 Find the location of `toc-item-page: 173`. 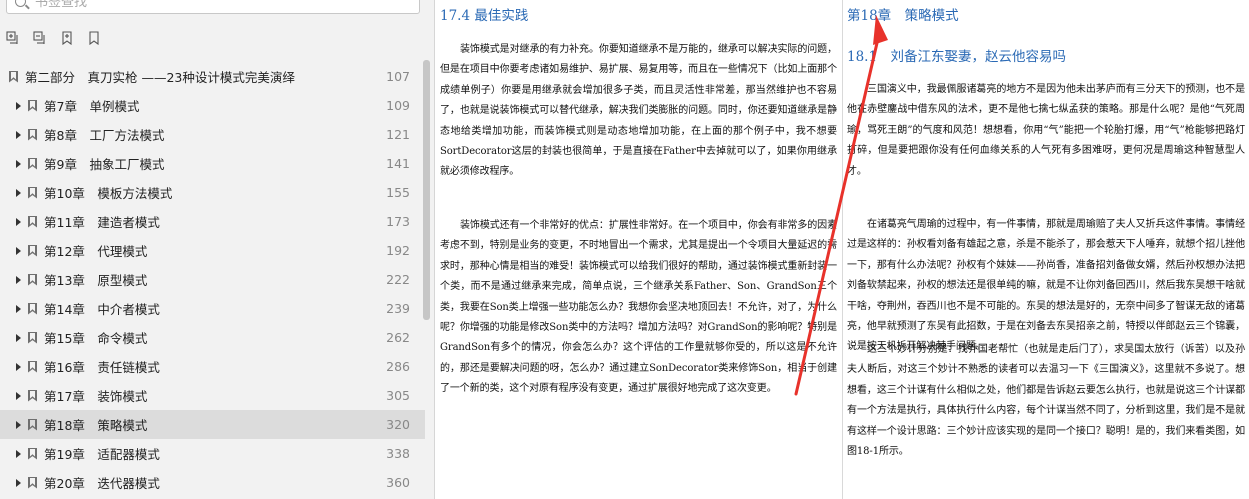

toc-item-page: 173 is located at coordinates (398, 221).